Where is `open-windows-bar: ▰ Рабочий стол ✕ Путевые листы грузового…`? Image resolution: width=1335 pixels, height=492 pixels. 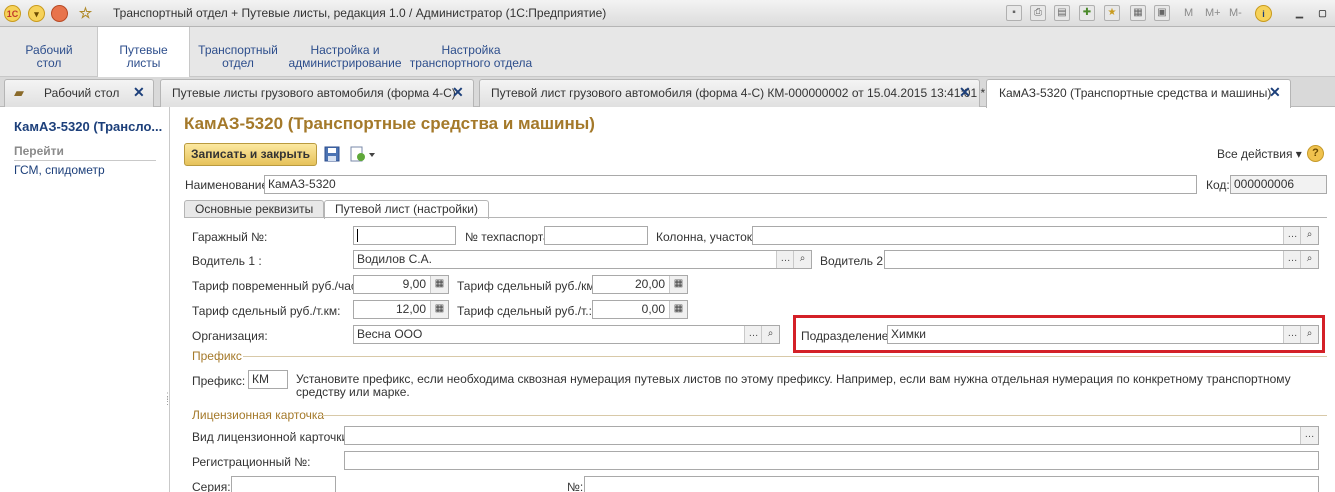 open-windows-bar: ▰ Рабочий стол ✕ Путевые листы грузового… is located at coordinates (667, 92).